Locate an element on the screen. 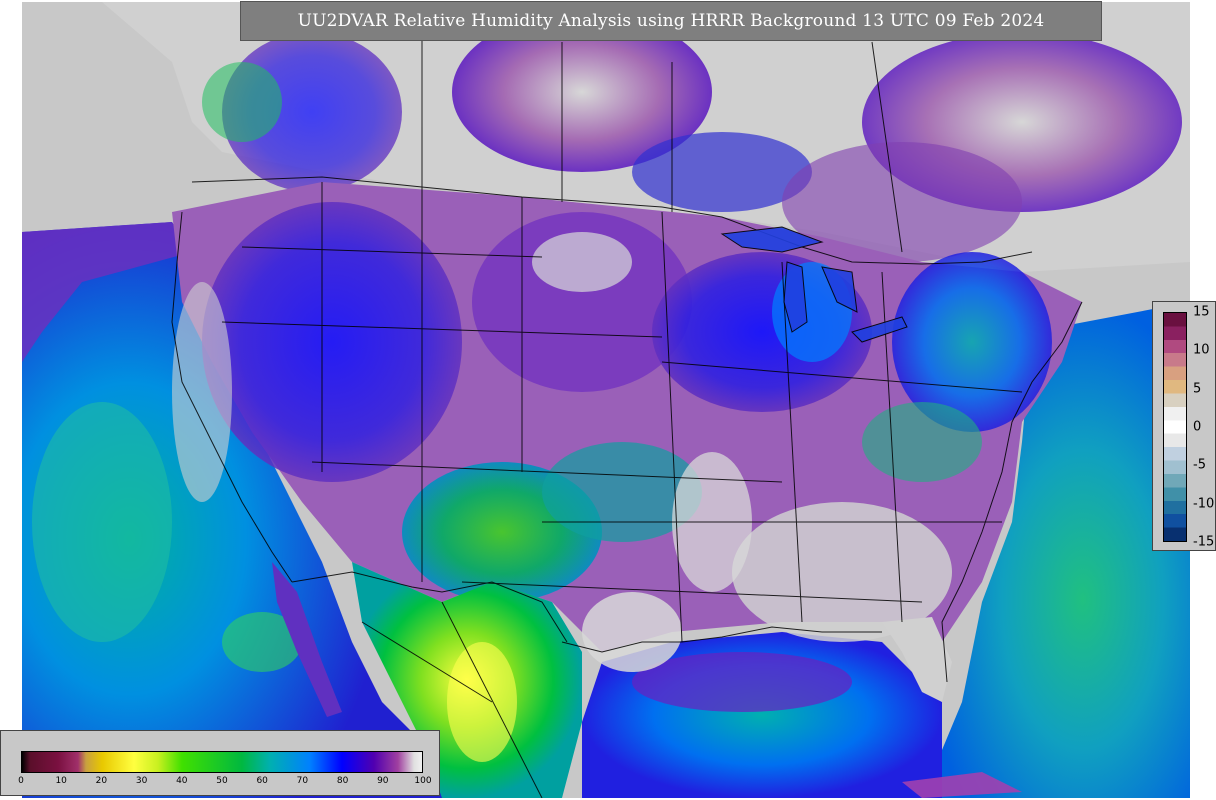 This screenshot has height=800, width=1216. humidity-tick-label: 80 is located at coordinates (342, 781).